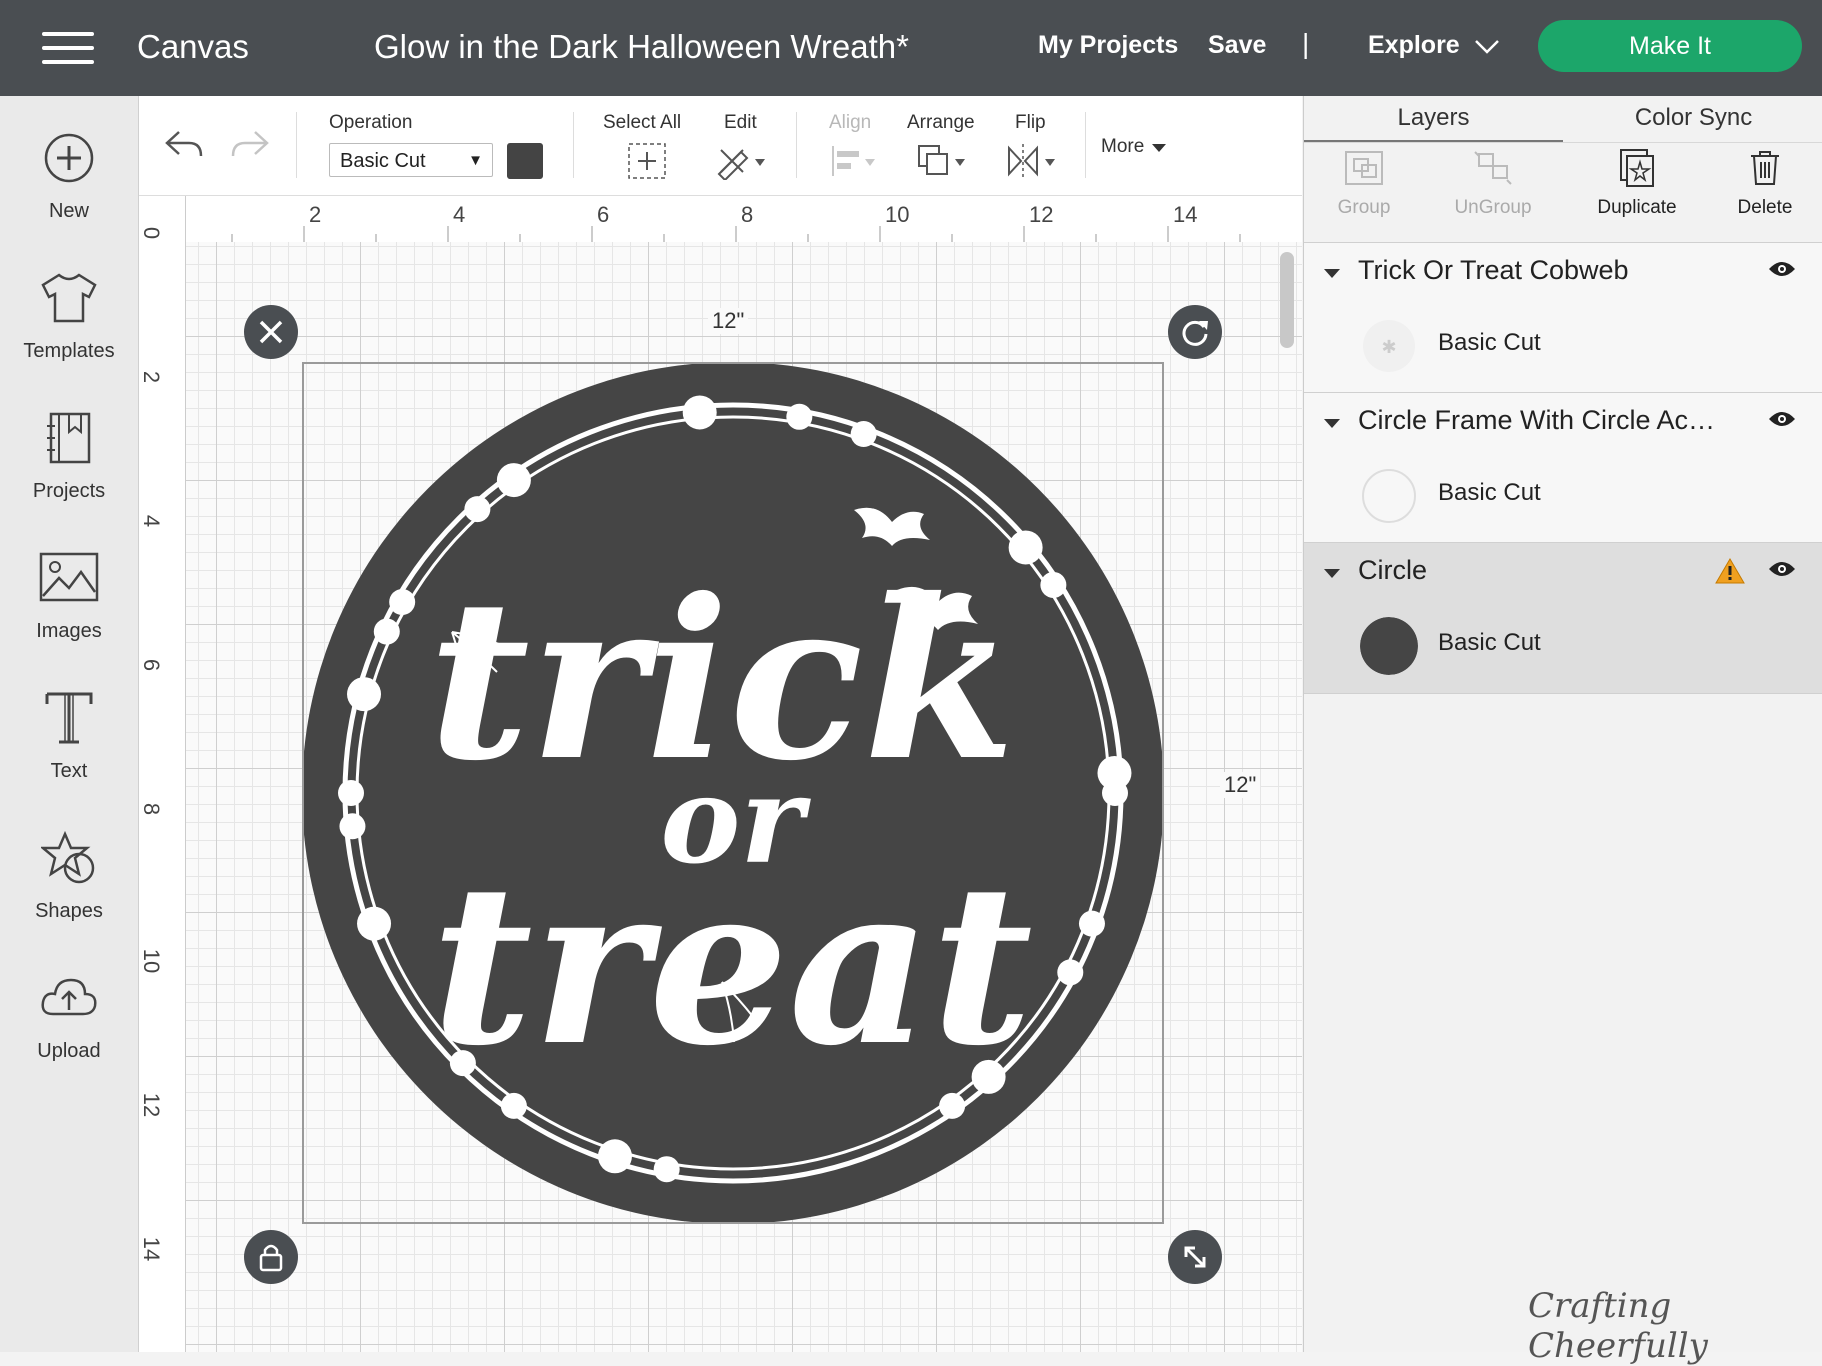 Image resolution: width=1822 pixels, height=1366 pixels. Describe the element at coordinates (250, 144) in the screenshot. I see `redo-icon` at that location.